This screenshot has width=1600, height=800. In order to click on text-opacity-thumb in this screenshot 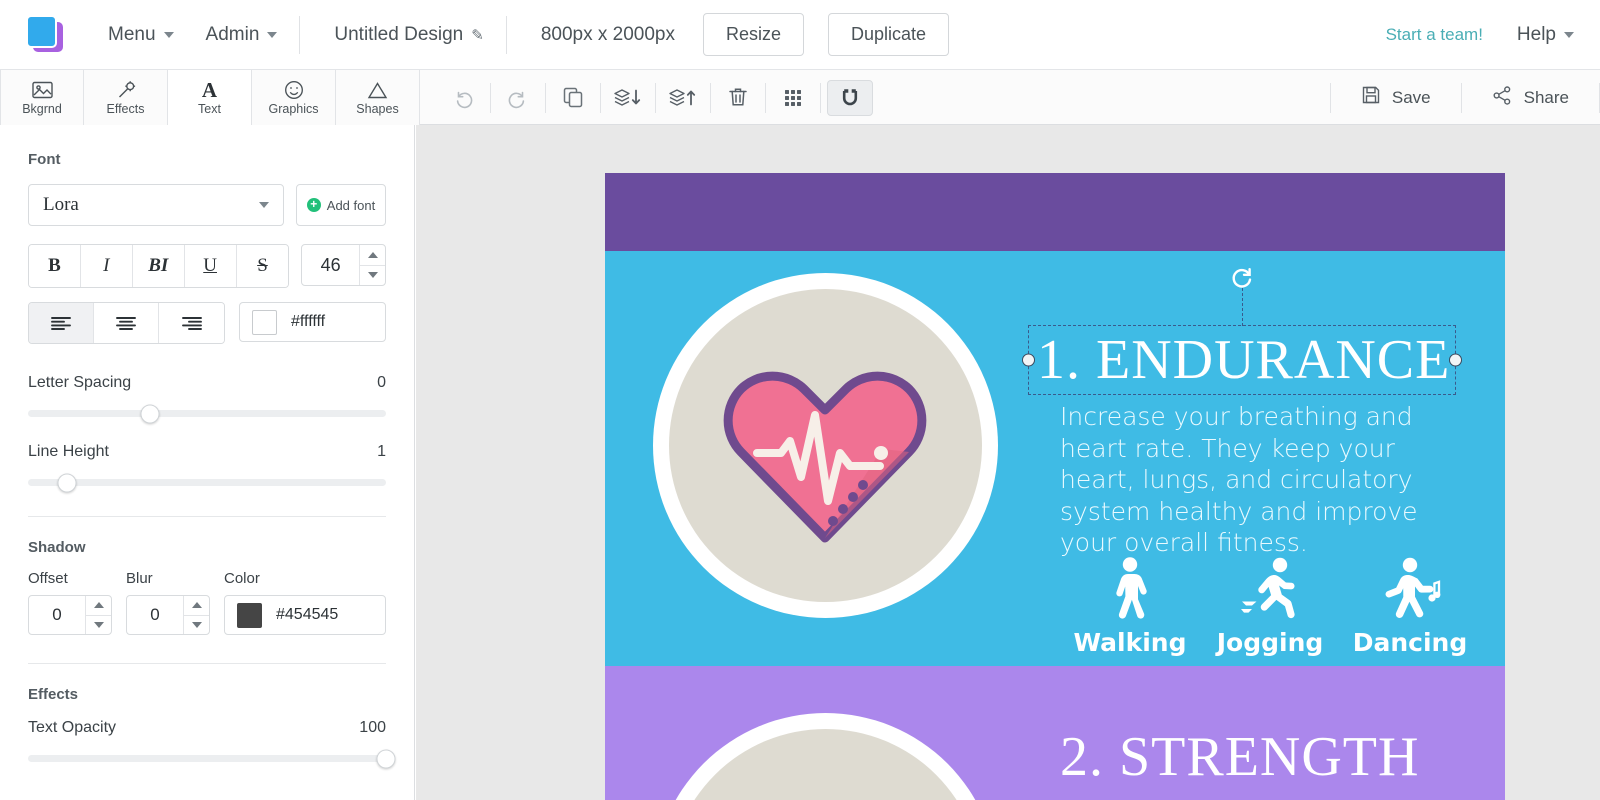, I will do `click(386, 758)`.